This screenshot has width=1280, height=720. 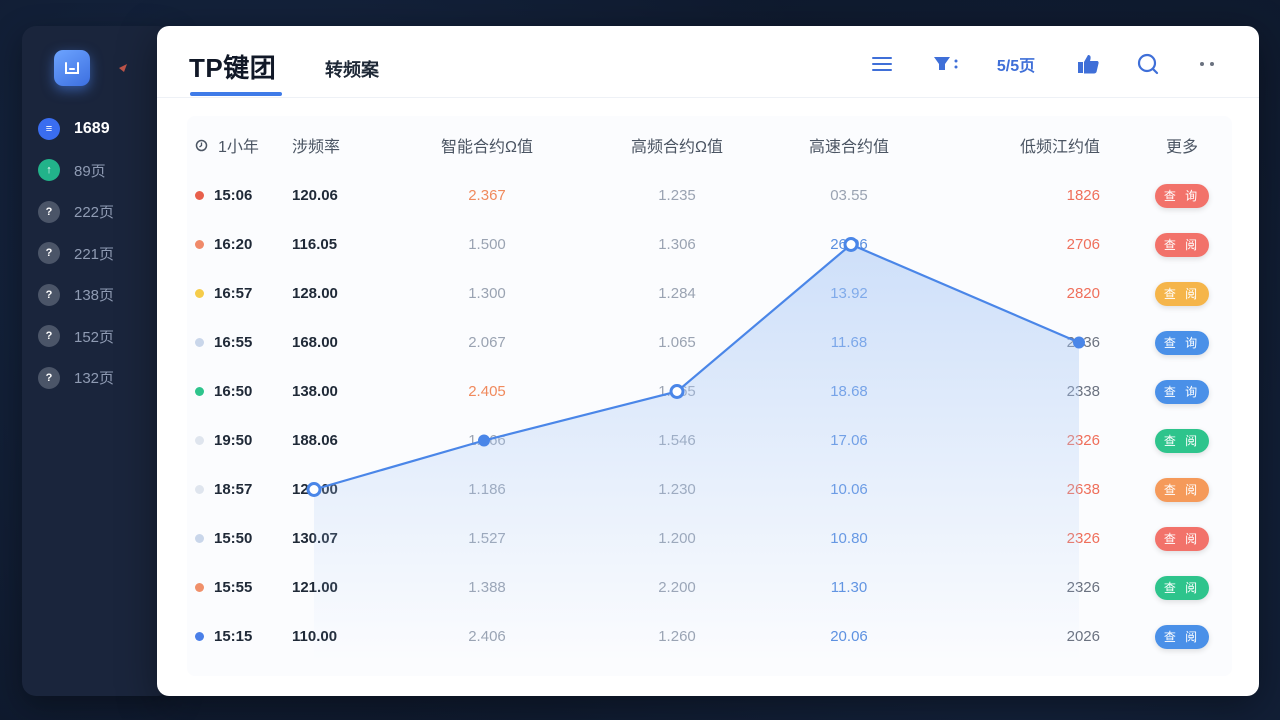 I want to click on cell-time: 15:06, so click(x=223, y=195).